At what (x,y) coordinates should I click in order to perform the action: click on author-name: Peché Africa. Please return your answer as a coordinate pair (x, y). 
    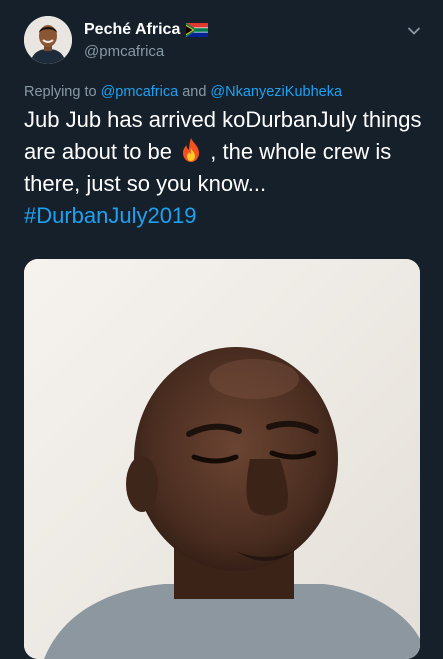
    Looking at the image, I should click on (132, 30).